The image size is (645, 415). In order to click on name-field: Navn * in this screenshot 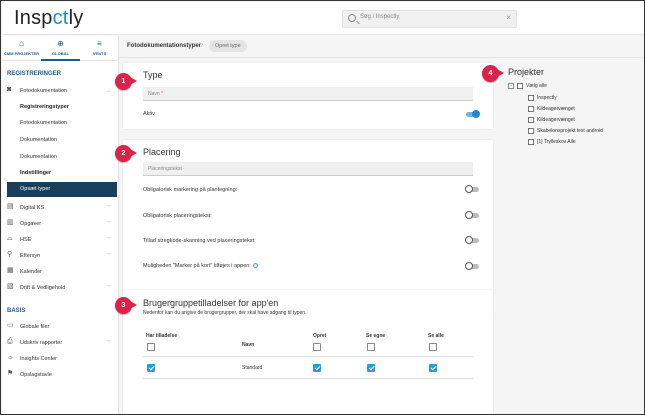, I will do `click(308, 94)`.